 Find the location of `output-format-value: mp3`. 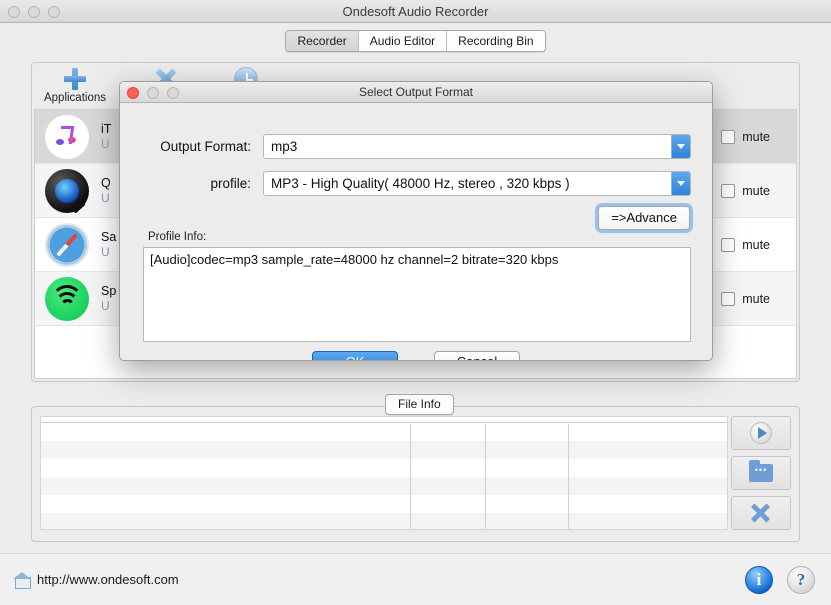

output-format-value: mp3 is located at coordinates (284, 146).